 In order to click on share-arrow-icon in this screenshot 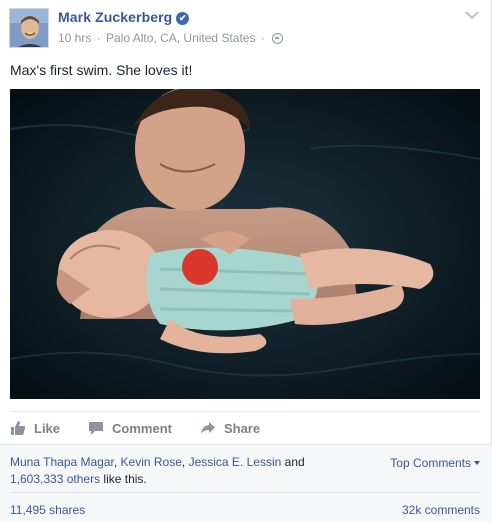, I will do `click(207, 428)`.